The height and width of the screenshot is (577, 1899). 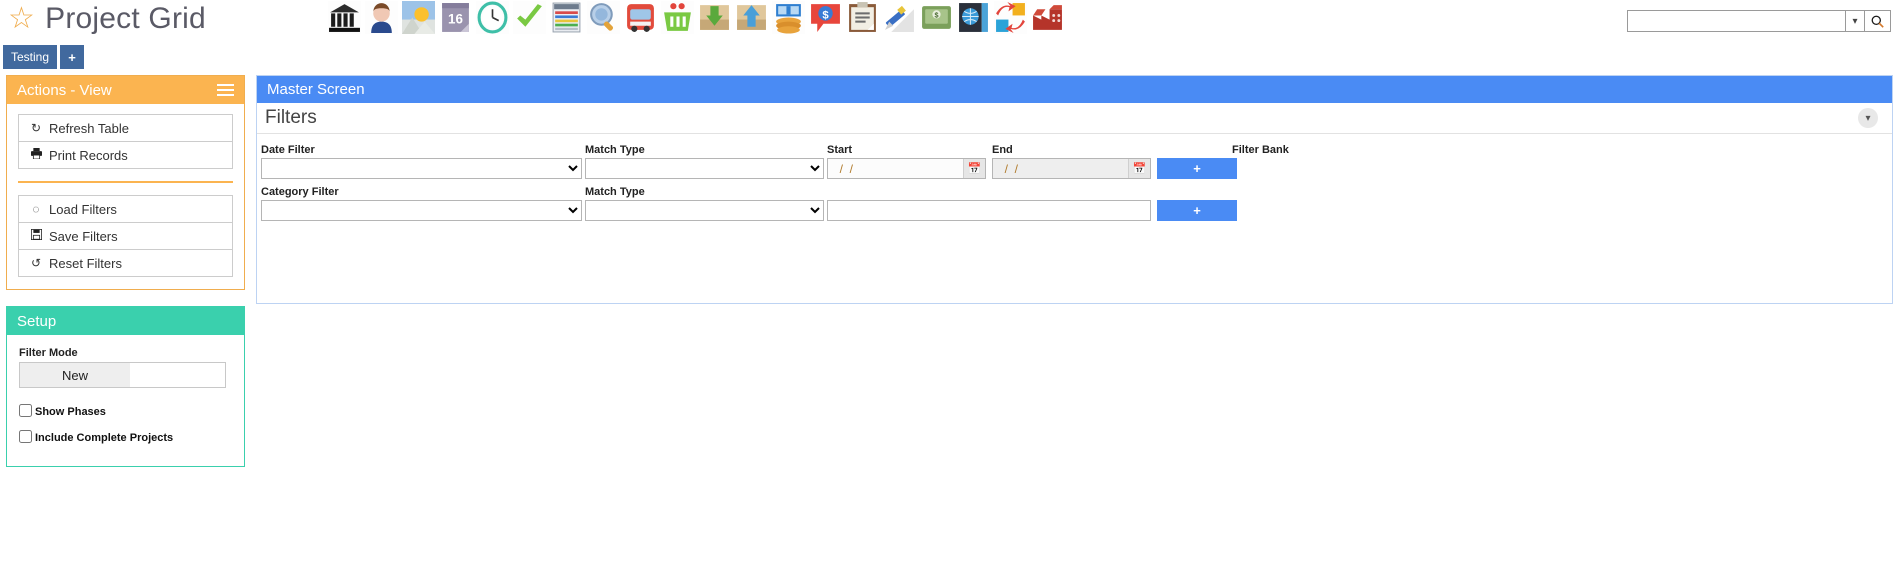 What do you see at coordinates (25, 410) in the screenshot?
I see `show-phases-checkbox` at bounding box center [25, 410].